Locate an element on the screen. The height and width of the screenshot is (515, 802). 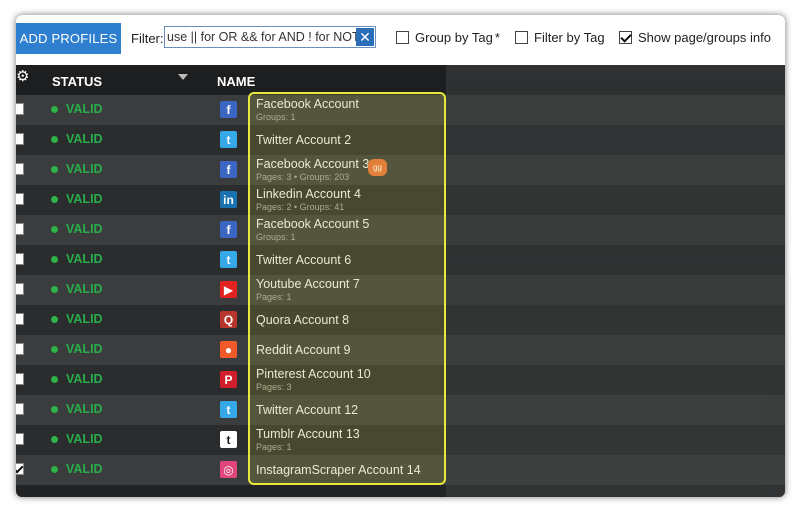
group-by-tag-checkbox: Group by Tag * is located at coordinates (448, 37).